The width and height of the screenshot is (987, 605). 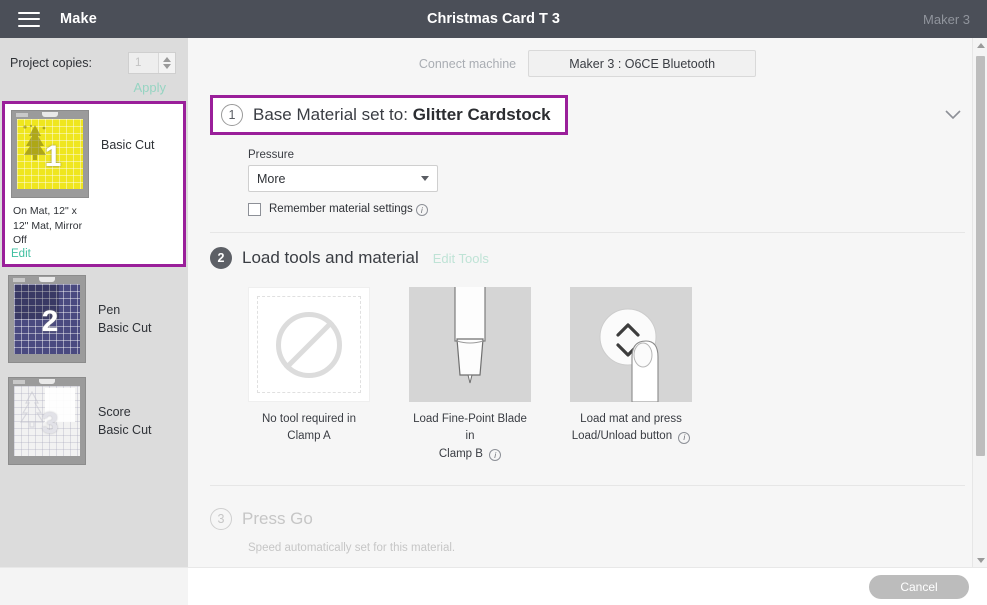 I want to click on mat-number-1: 1, so click(x=53, y=156).